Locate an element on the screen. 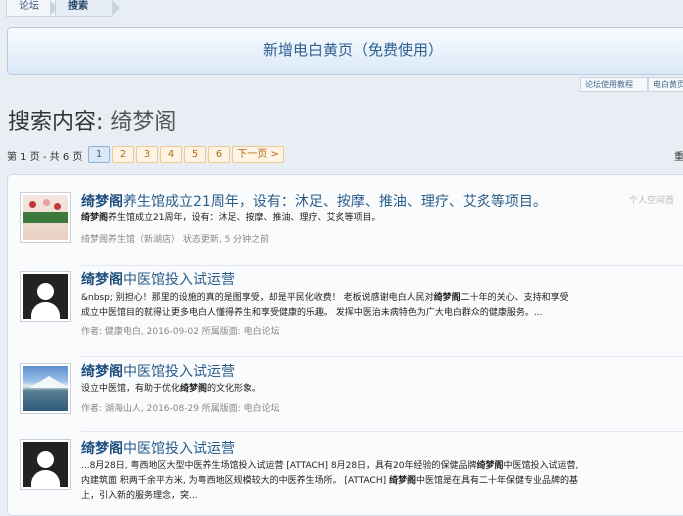 The width and height of the screenshot is (683, 516). lake-photo is located at coordinates (45, 388).